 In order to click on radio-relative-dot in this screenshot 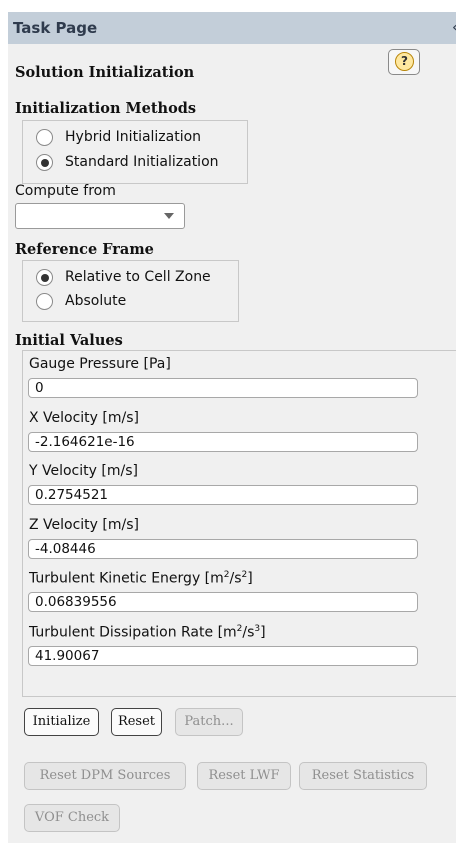, I will do `click(44, 277)`.